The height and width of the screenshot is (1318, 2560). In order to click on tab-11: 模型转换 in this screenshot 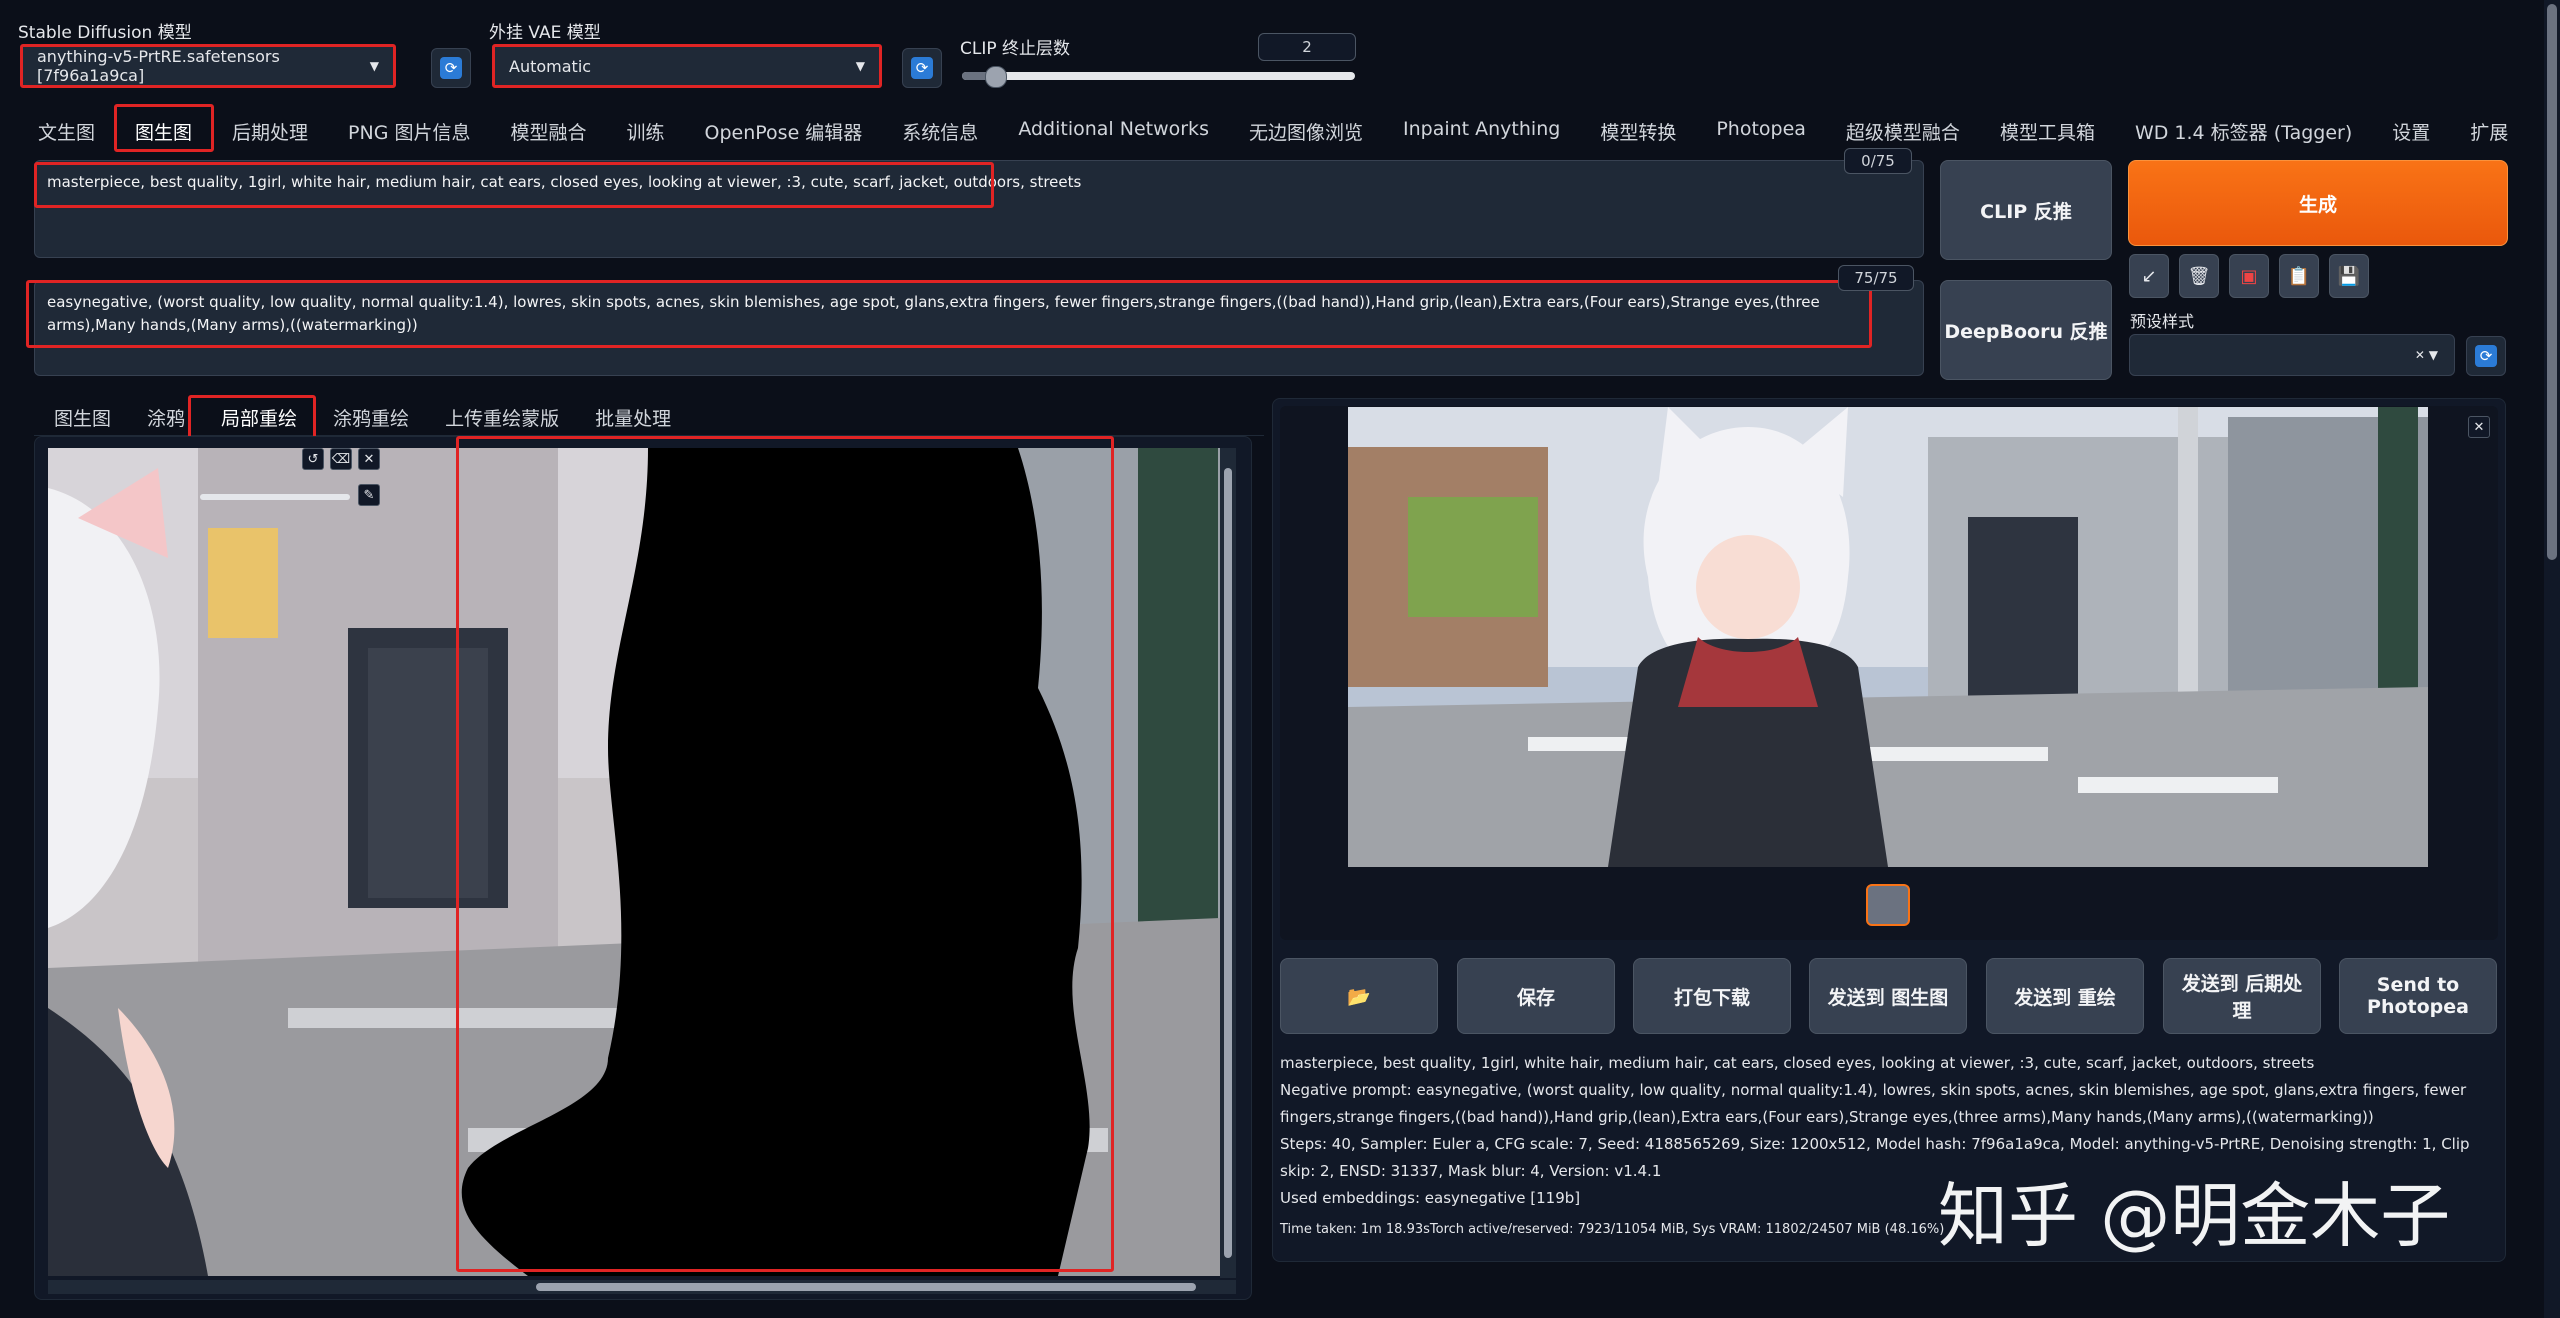, I will do `click(1638, 131)`.